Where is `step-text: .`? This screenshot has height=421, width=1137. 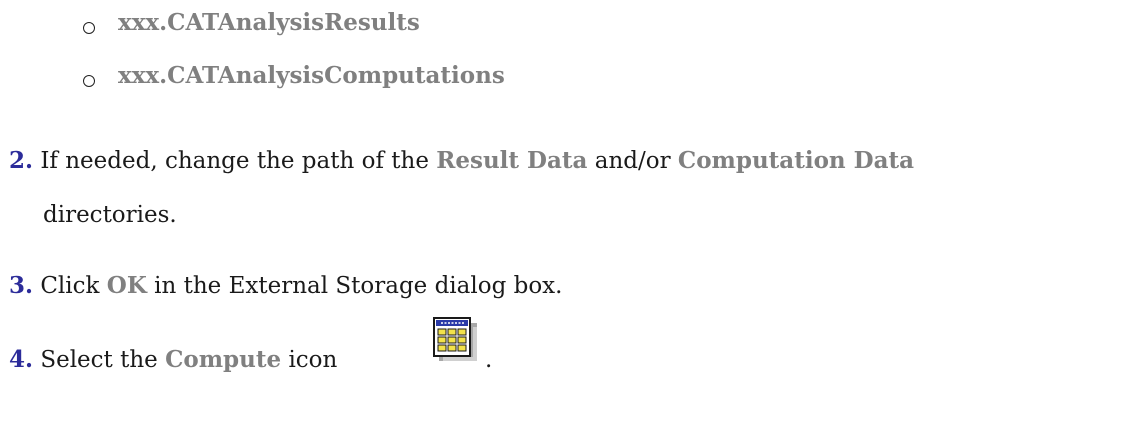 step-text: . is located at coordinates (489, 360).